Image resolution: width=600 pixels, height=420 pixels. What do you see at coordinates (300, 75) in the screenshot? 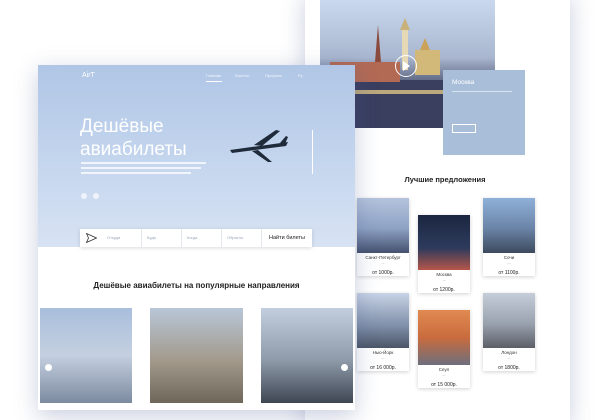
I see `nav-language: Ру` at bounding box center [300, 75].